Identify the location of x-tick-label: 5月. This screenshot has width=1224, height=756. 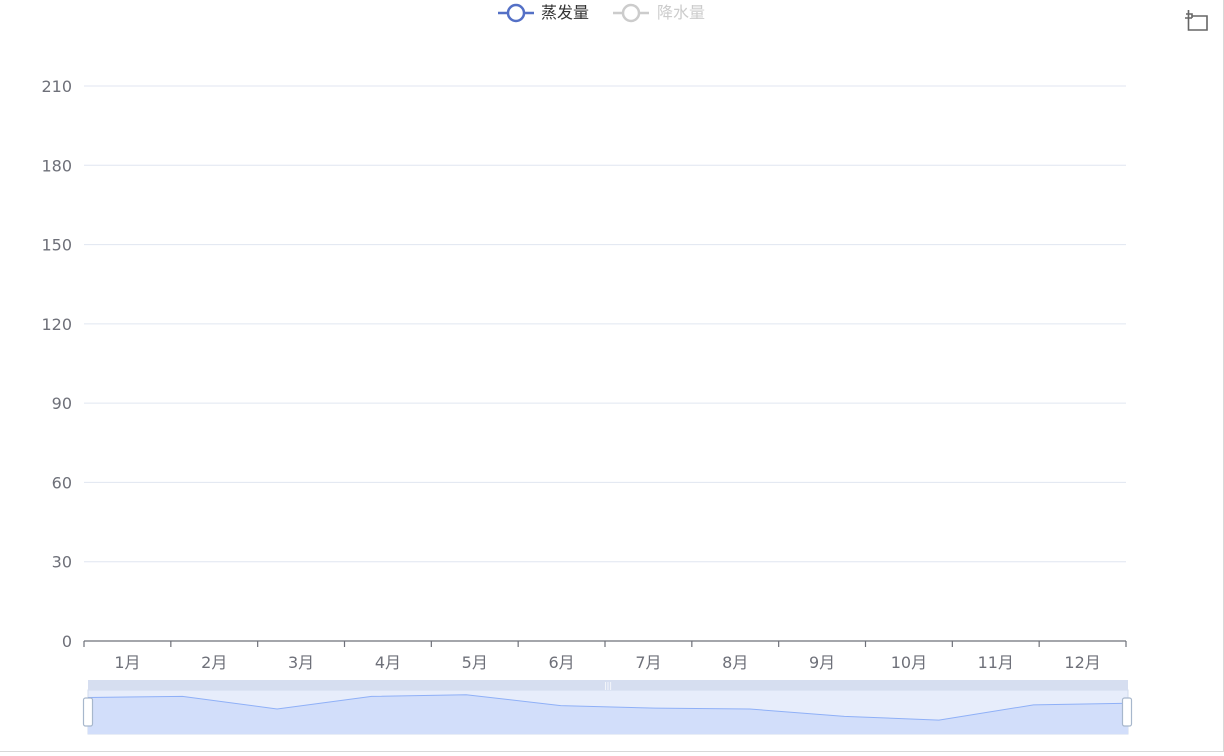
(475, 662).